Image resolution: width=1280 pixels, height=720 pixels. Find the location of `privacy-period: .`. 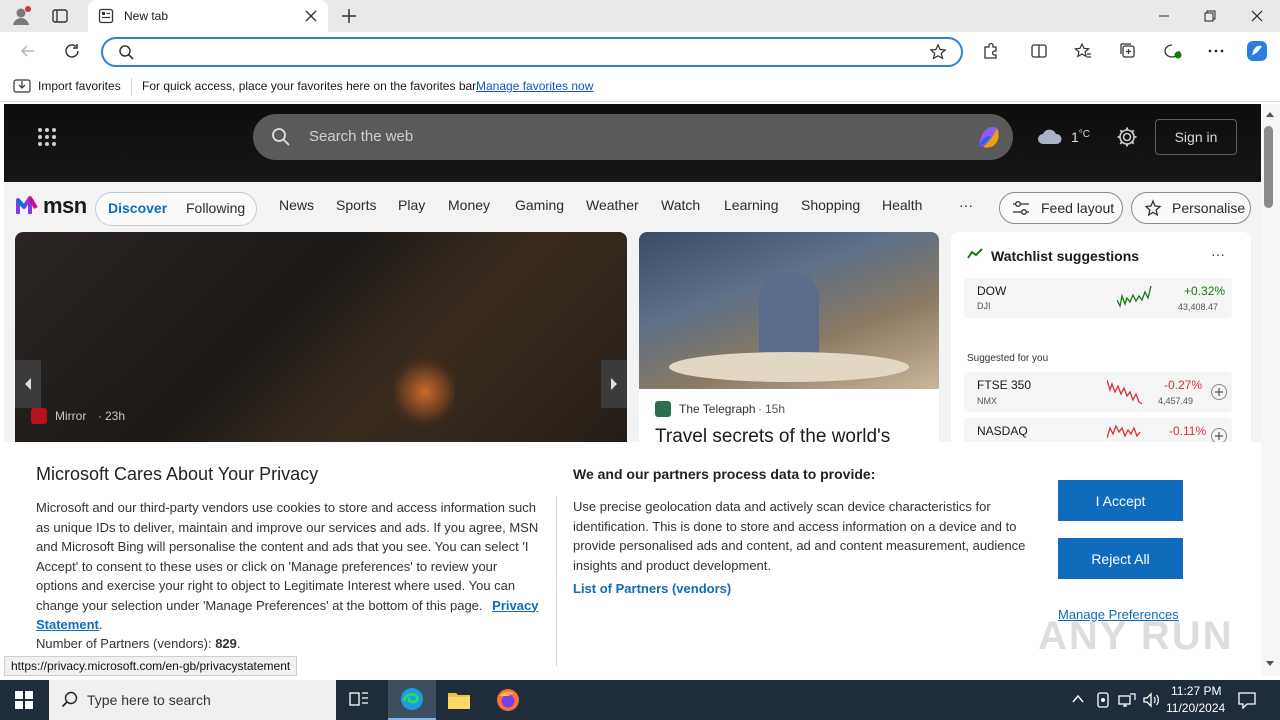

privacy-period: . is located at coordinates (100, 624).